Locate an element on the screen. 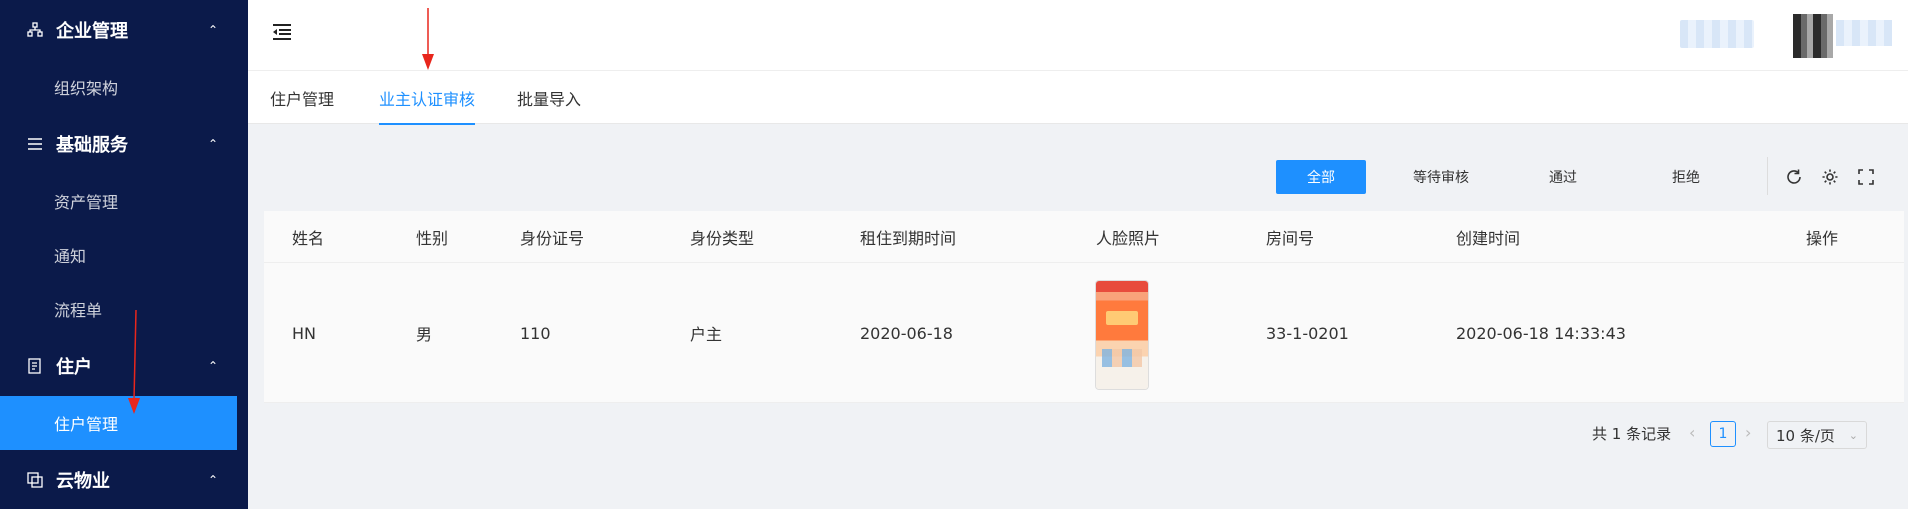  chevron-right-icon: › is located at coordinates (1748, 432).